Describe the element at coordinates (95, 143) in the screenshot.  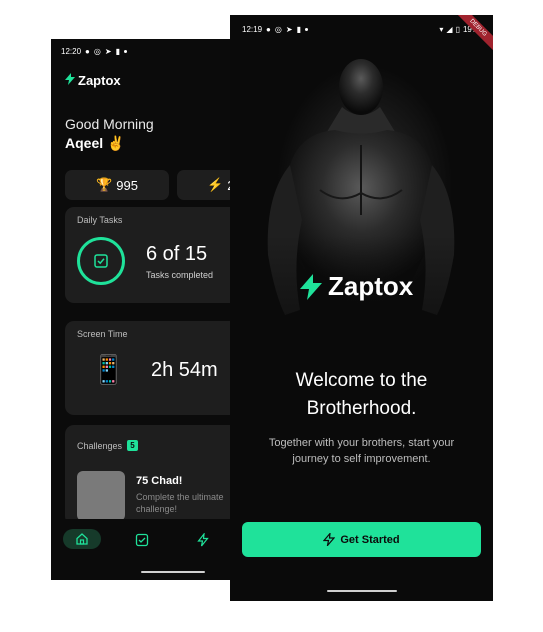
I see `user-name: Aqeel ✌️` at that location.